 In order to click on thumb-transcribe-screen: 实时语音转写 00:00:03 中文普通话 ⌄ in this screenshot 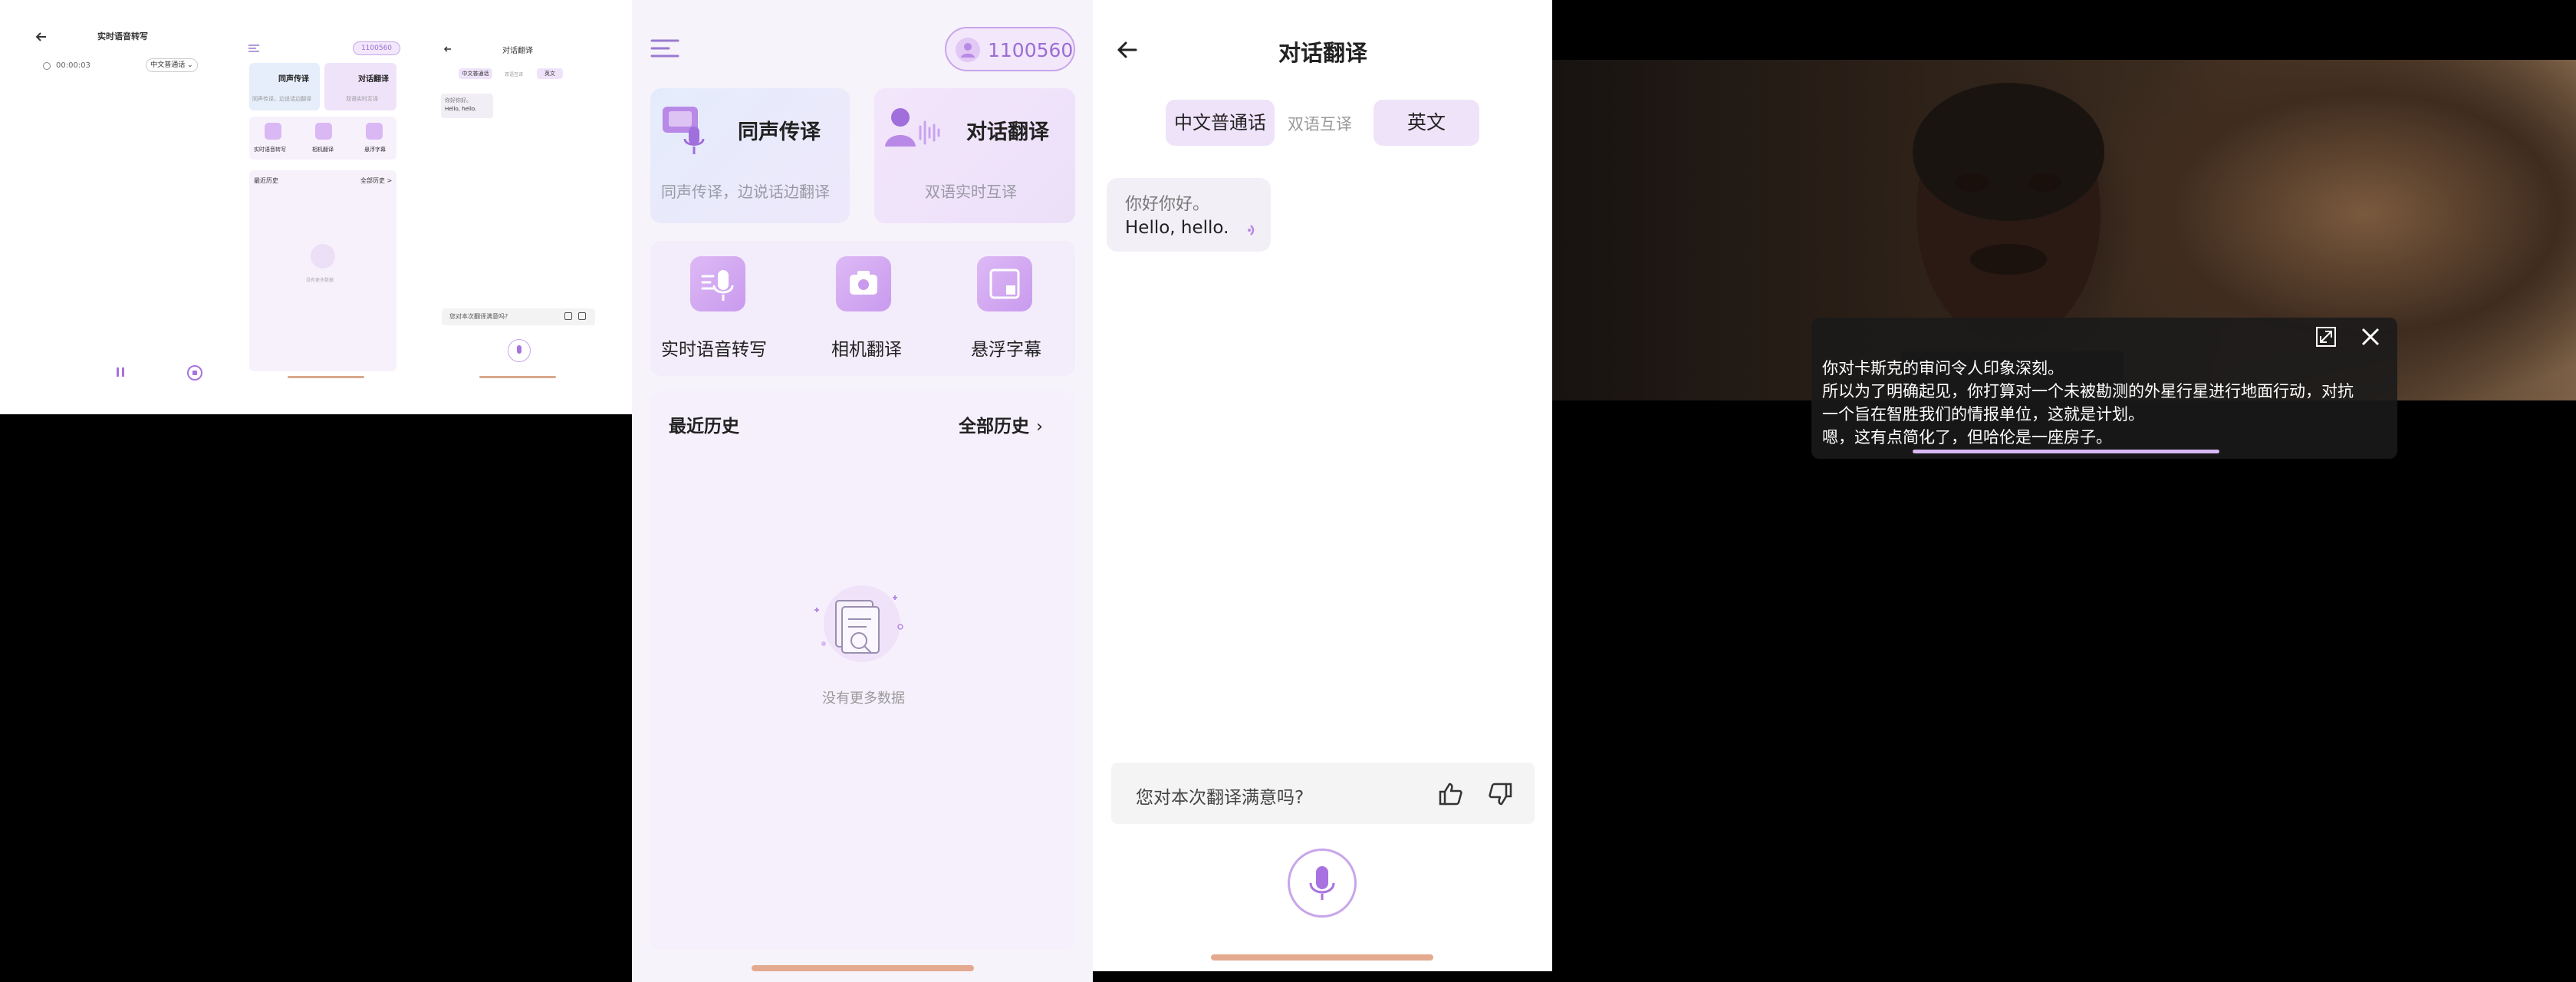, I will do `click(115, 207)`.